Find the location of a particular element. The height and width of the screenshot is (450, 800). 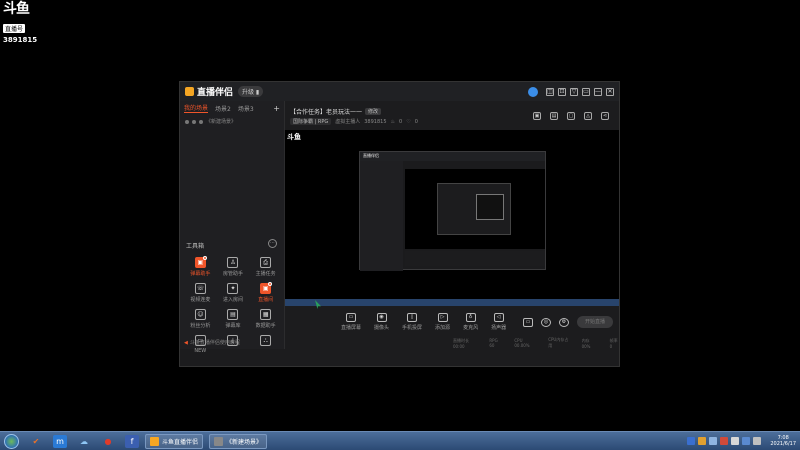

tool-item: ✦ 进入房间 is located at coordinates (233, 293).